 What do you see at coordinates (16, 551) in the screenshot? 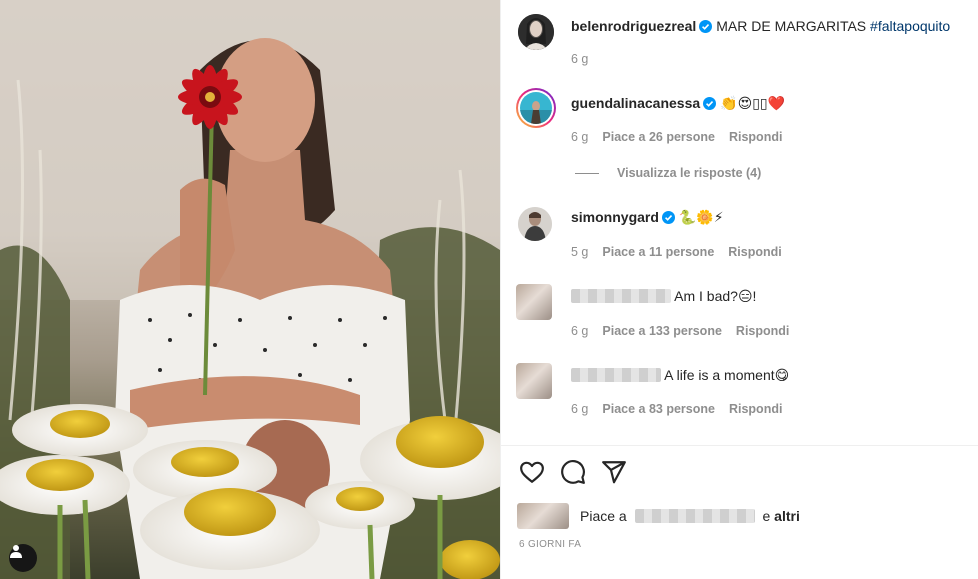
I see `user-icon` at bounding box center [16, 551].